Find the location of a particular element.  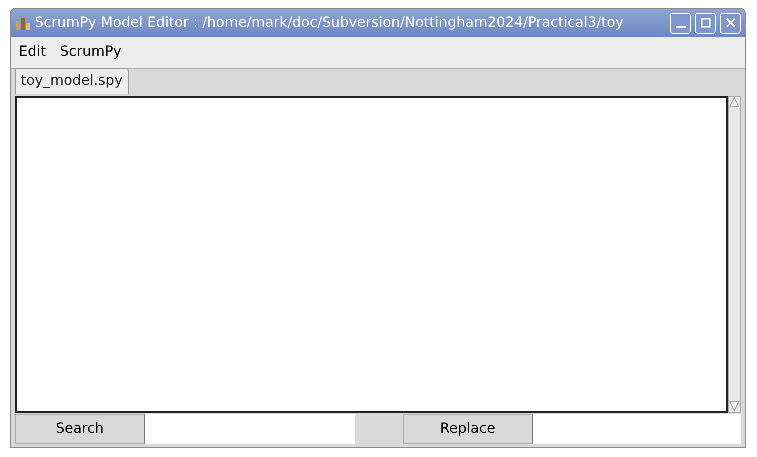

scroll-up-icon is located at coordinates (734, 102).